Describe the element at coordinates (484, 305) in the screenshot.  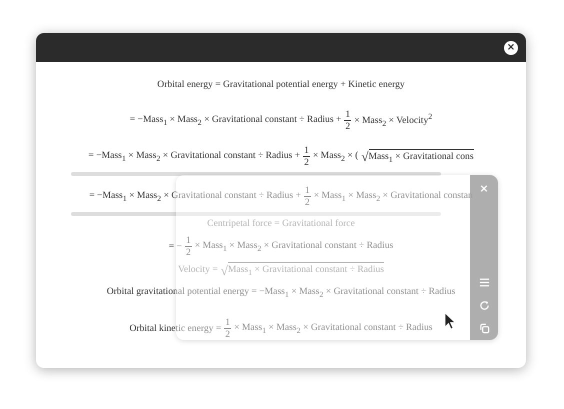
I see `refresh-icon` at that location.